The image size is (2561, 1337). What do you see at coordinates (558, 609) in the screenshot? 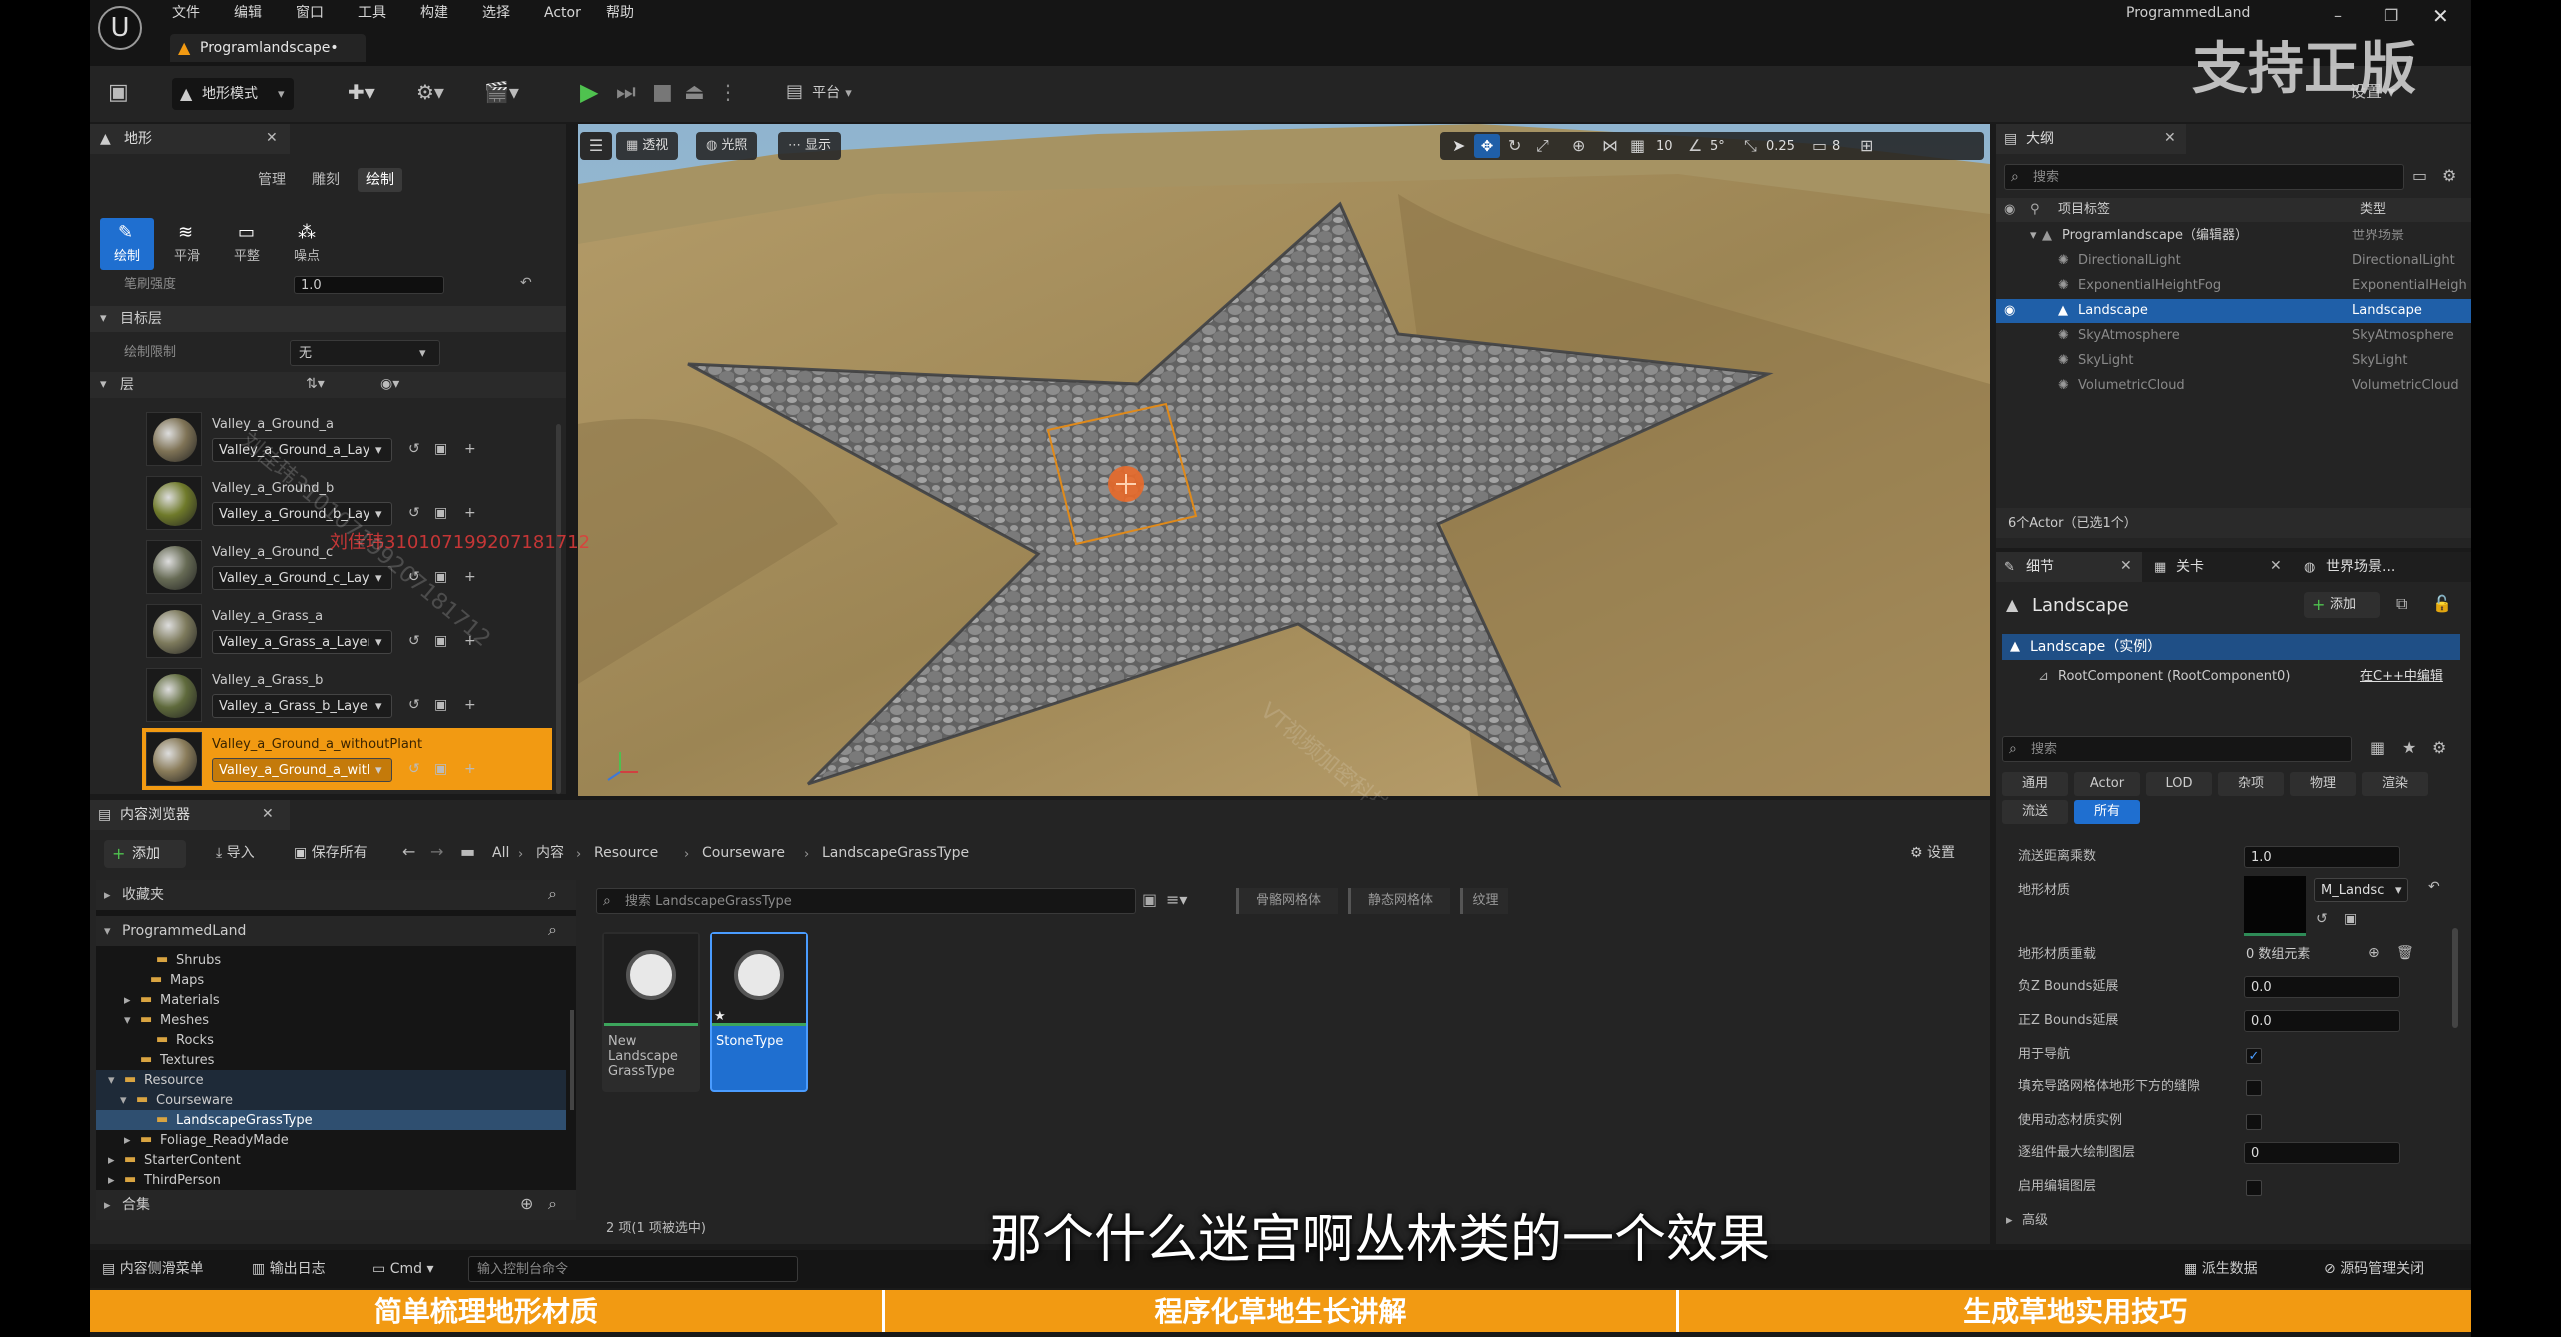
I see `layers-scrollbar` at bounding box center [558, 609].